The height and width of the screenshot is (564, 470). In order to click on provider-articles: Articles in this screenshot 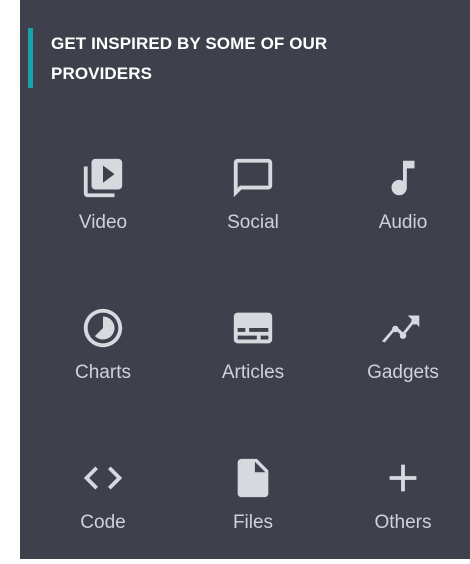, I will do `click(253, 359)`.